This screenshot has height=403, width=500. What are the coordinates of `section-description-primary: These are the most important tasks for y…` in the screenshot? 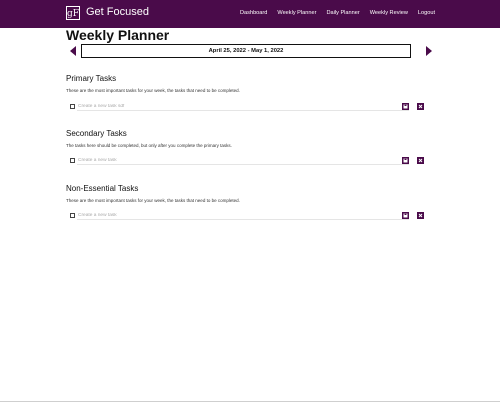 It's located at (153, 90).